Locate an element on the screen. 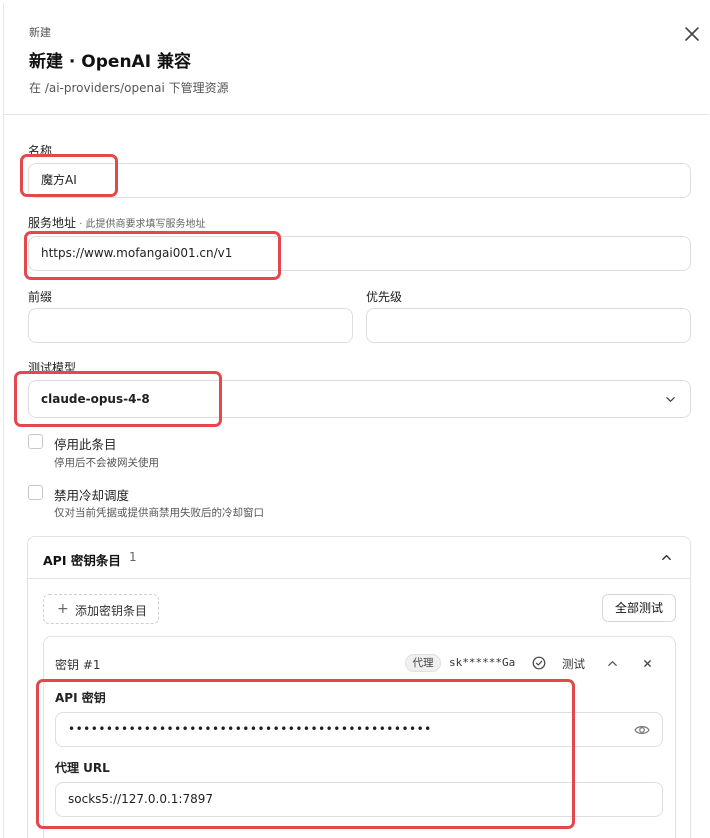  add-key-button: + 添加密钥条目 is located at coordinates (101, 609).